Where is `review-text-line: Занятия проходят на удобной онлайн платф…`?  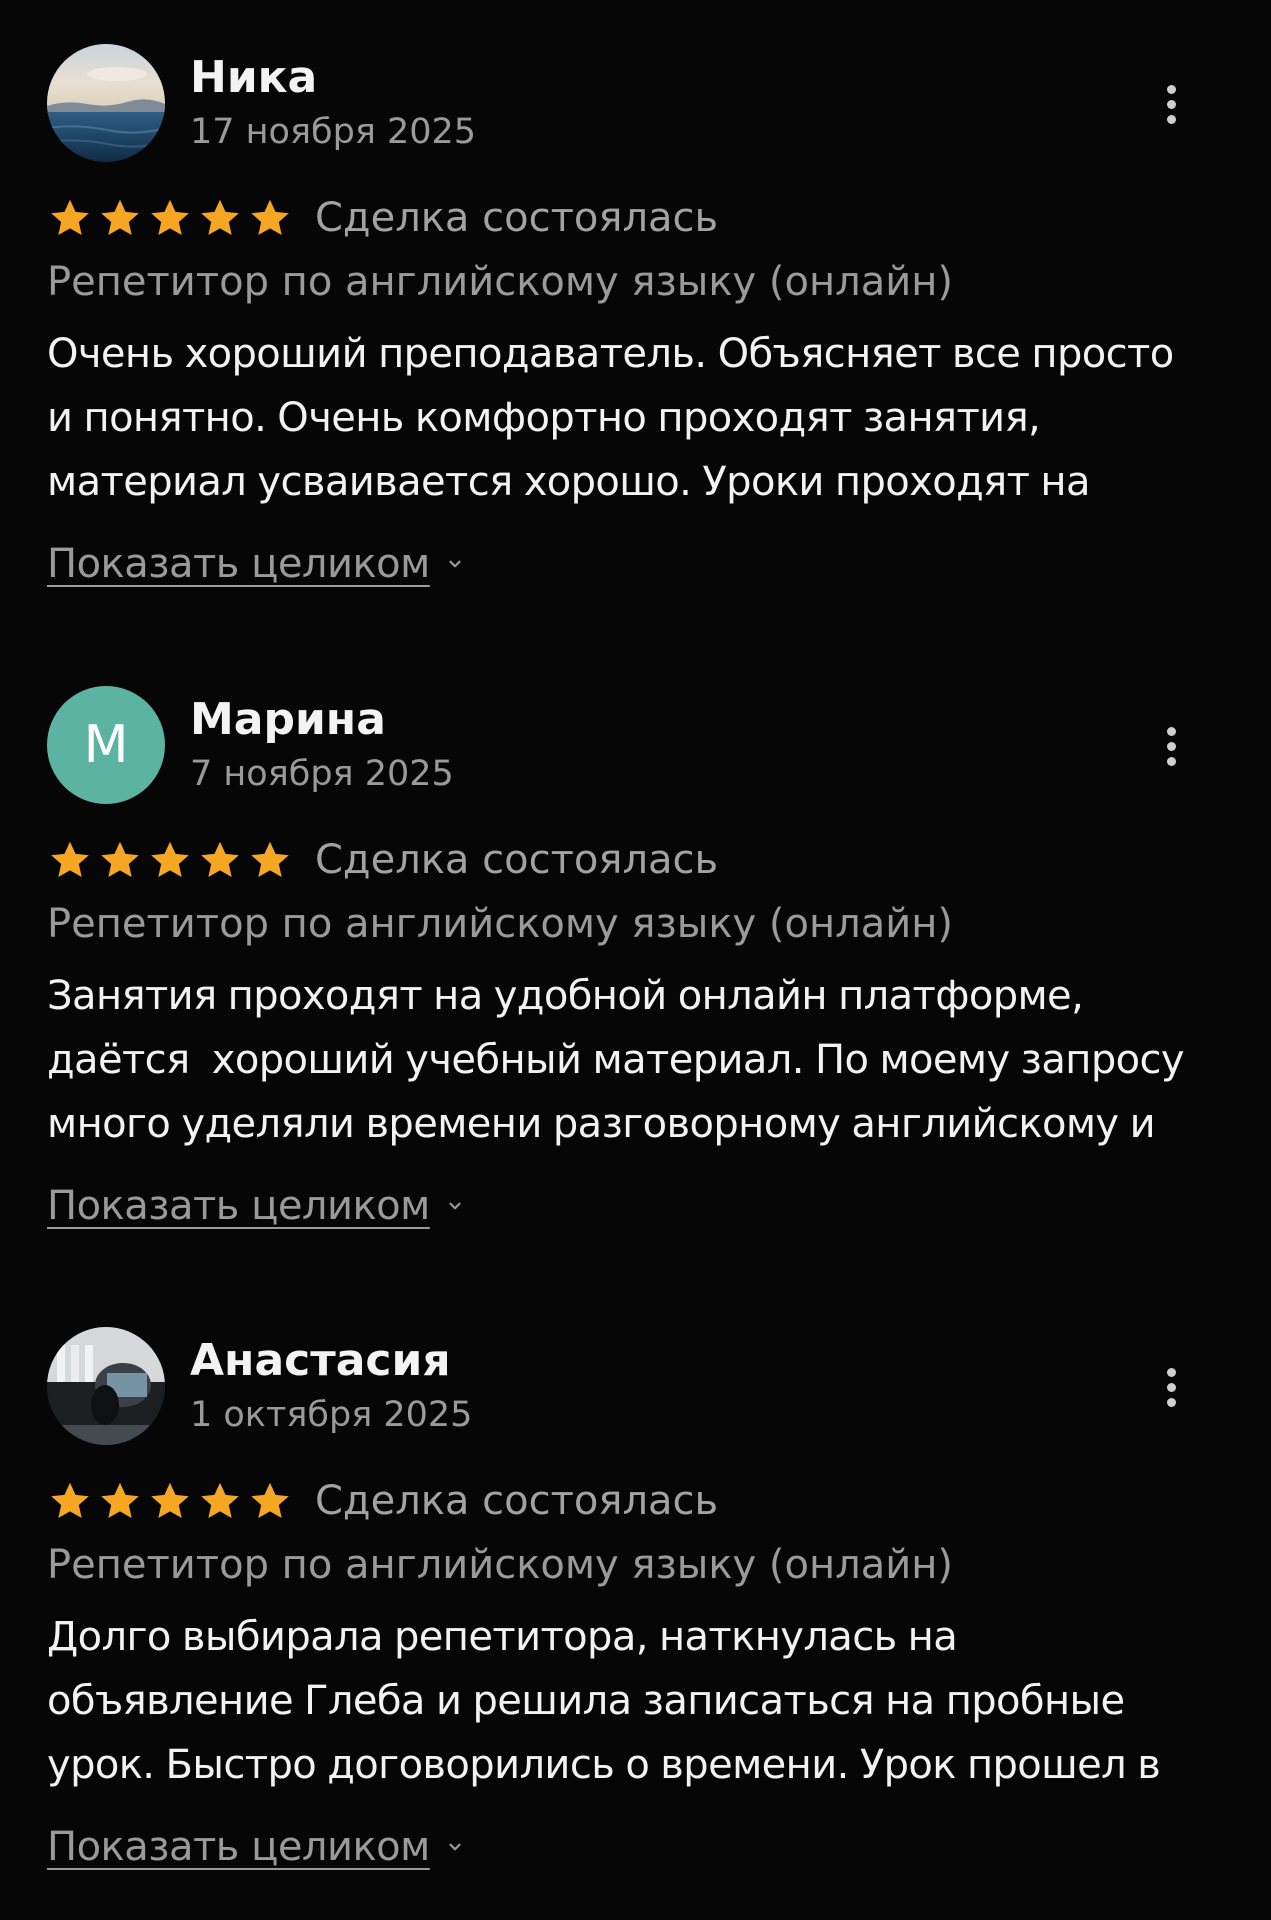
review-text-line: Занятия проходят на удобной онлайн платф… is located at coordinates (565, 996).